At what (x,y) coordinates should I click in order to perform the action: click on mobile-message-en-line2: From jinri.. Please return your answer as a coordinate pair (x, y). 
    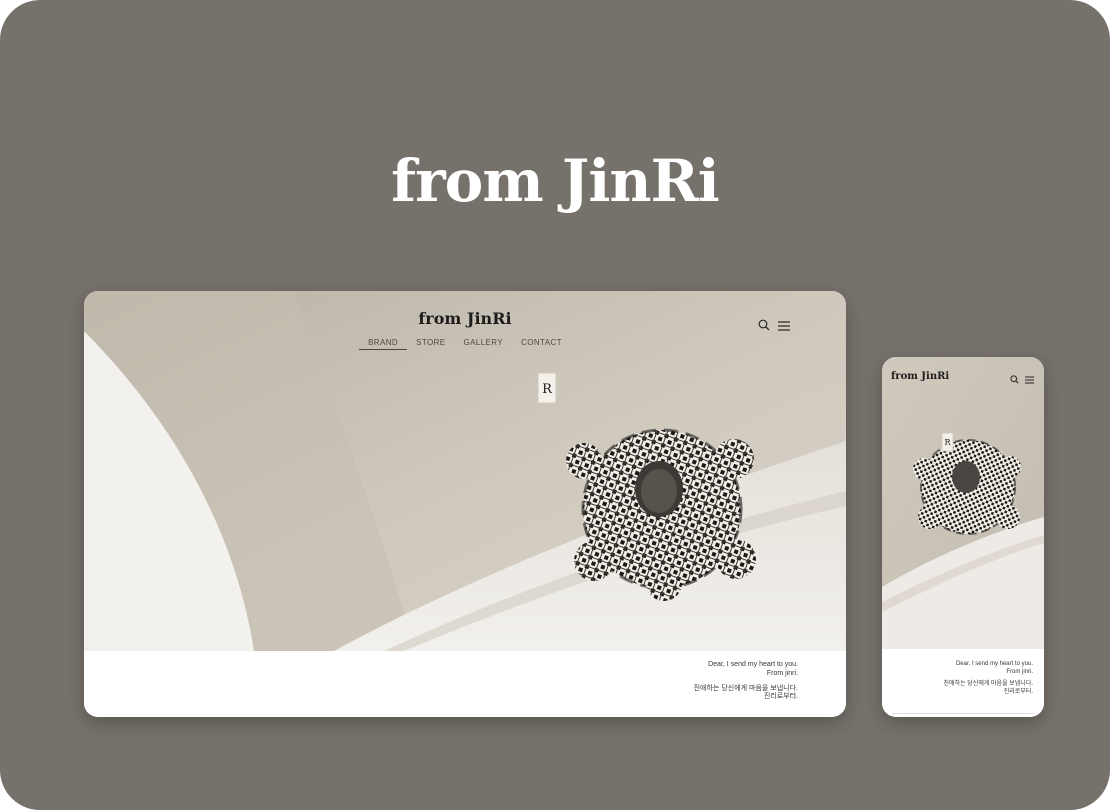
    Looking at the image, I should click on (1019, 671).